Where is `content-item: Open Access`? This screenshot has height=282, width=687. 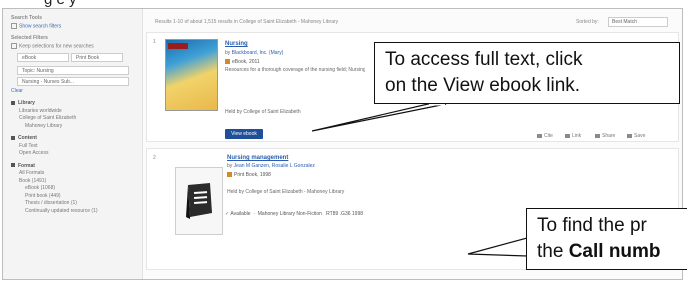
content-item: Open Access is located at coordinates (76, 154).